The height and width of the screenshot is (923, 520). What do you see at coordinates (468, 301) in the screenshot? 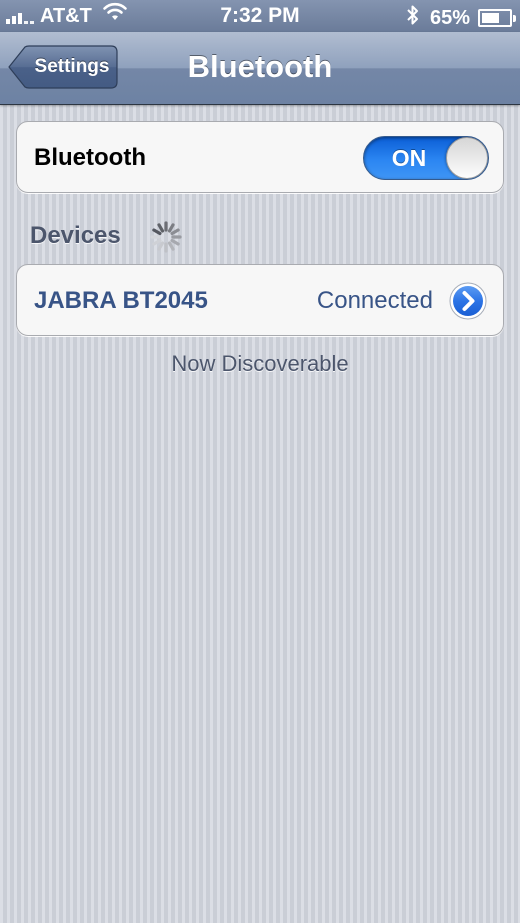
I see `detail-disclosure-icon` at bounding box center [468, 301].